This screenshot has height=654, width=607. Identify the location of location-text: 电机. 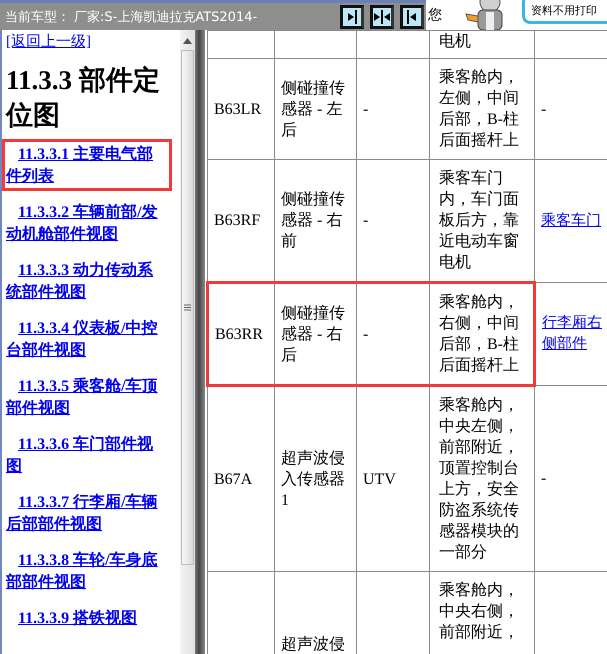
(455, 41).